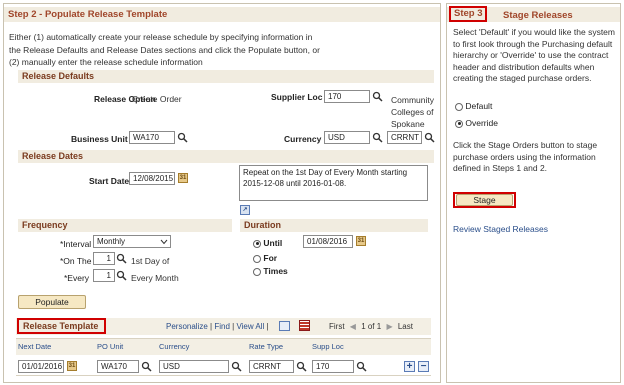  Describe the element at coordinates (265, 258) in the screenshot. I see `duration-for-option: For` at that location.